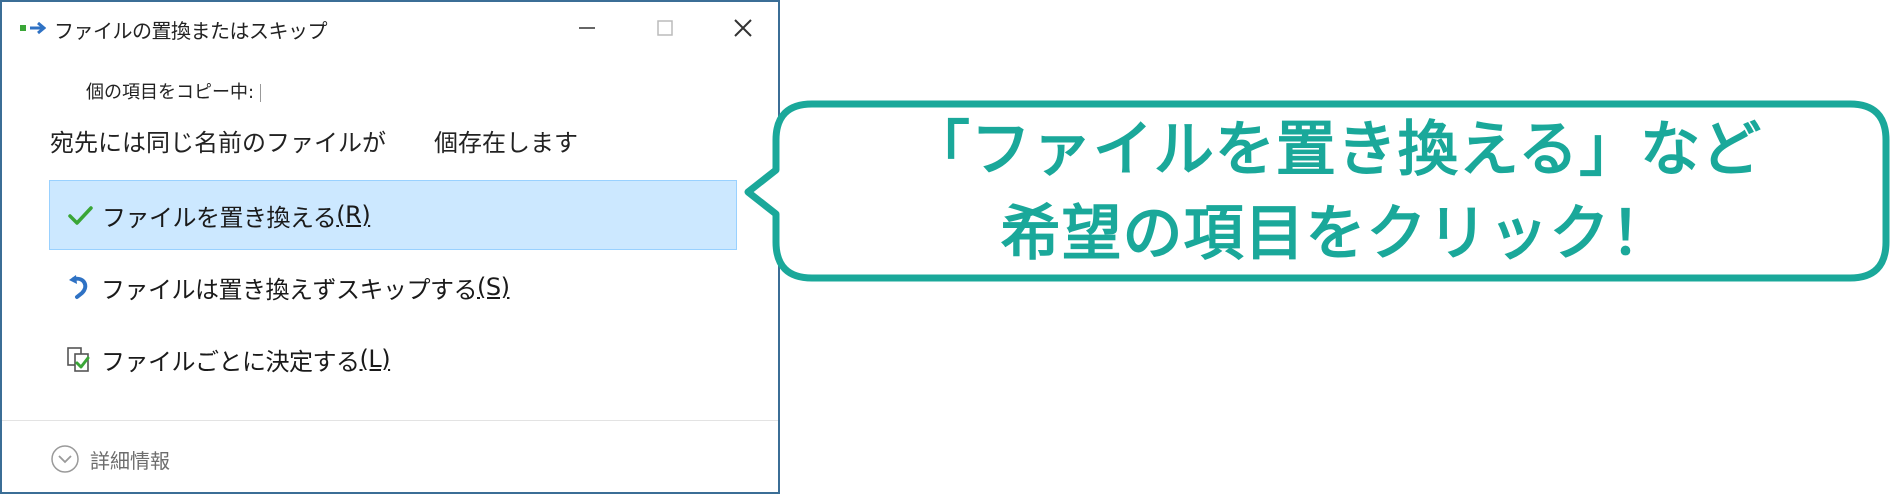  I want to click on maximize-button, so click(665, 28).